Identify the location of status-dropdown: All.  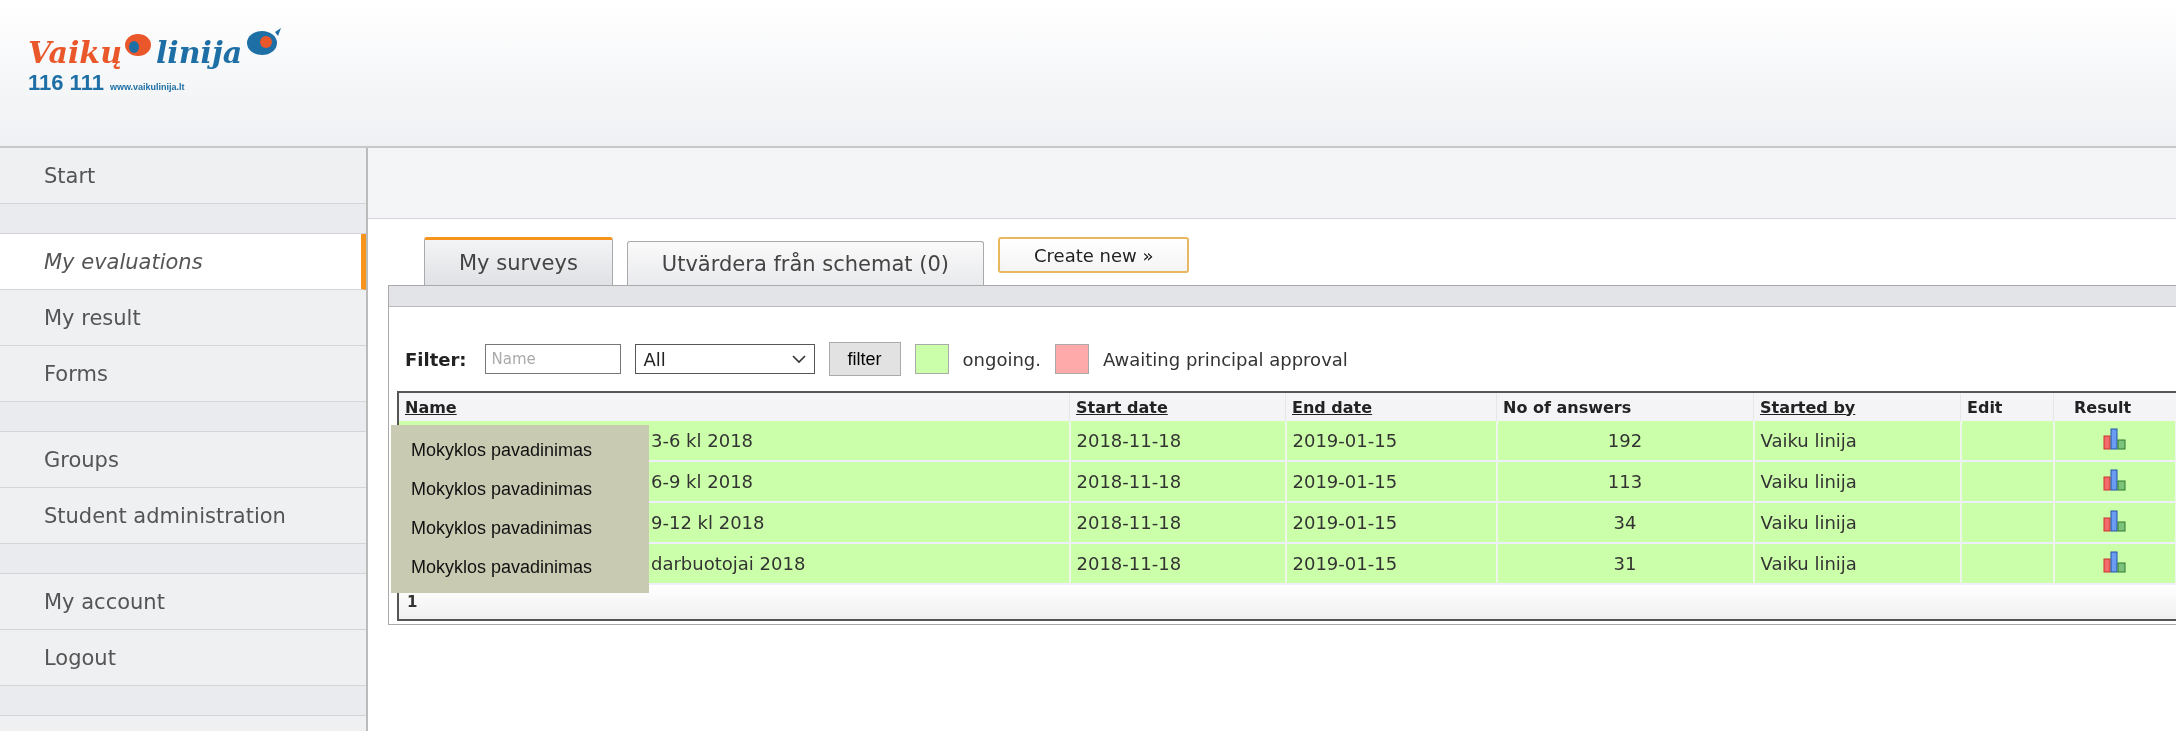
(724, 359).